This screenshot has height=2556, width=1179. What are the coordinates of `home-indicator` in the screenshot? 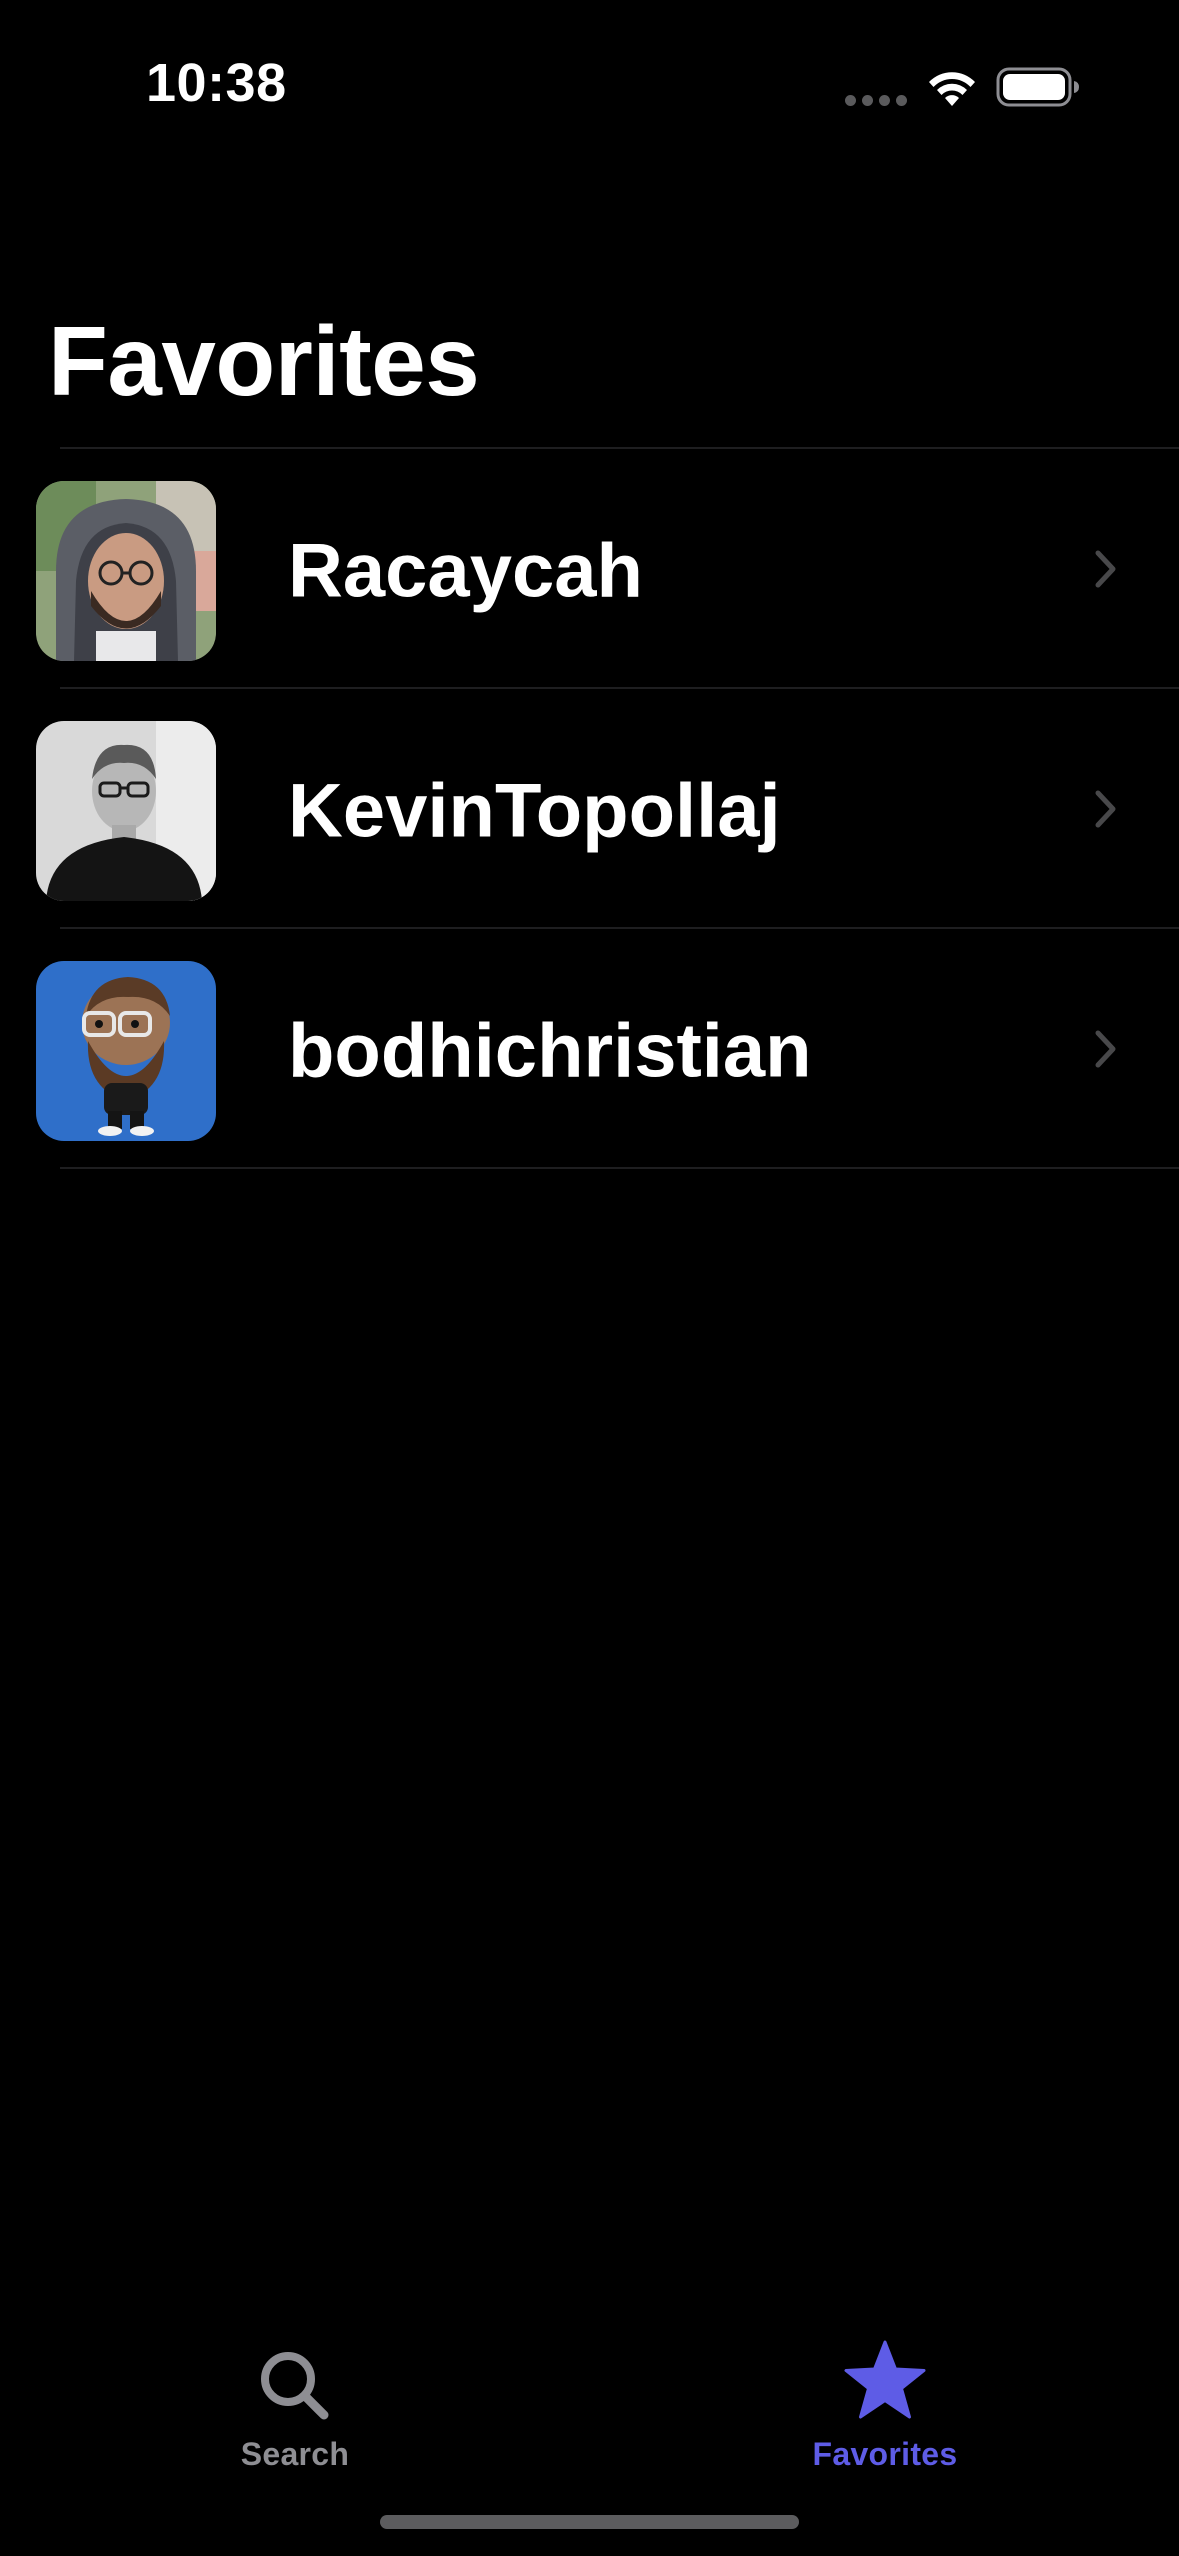 It's located at (589, 2522).